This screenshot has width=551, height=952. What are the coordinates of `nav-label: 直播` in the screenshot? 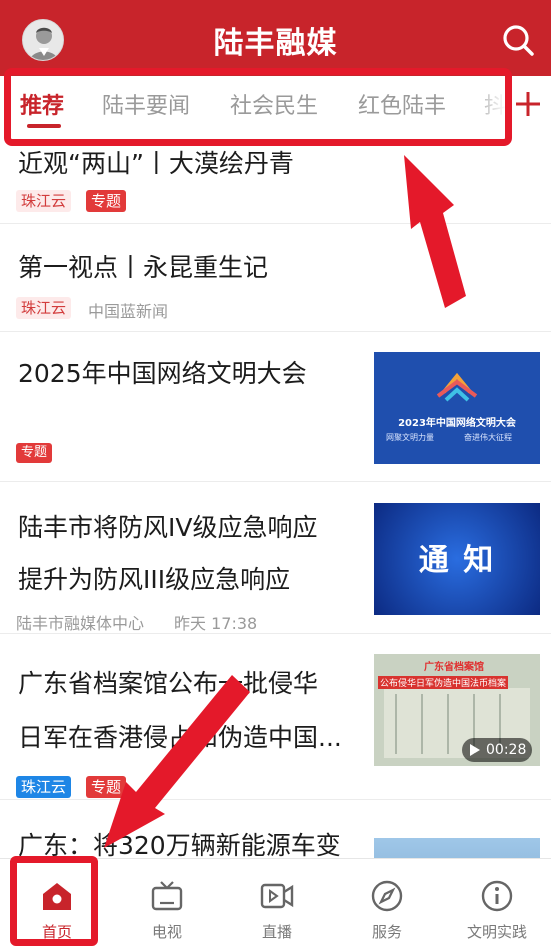 It's located at (276, 932).